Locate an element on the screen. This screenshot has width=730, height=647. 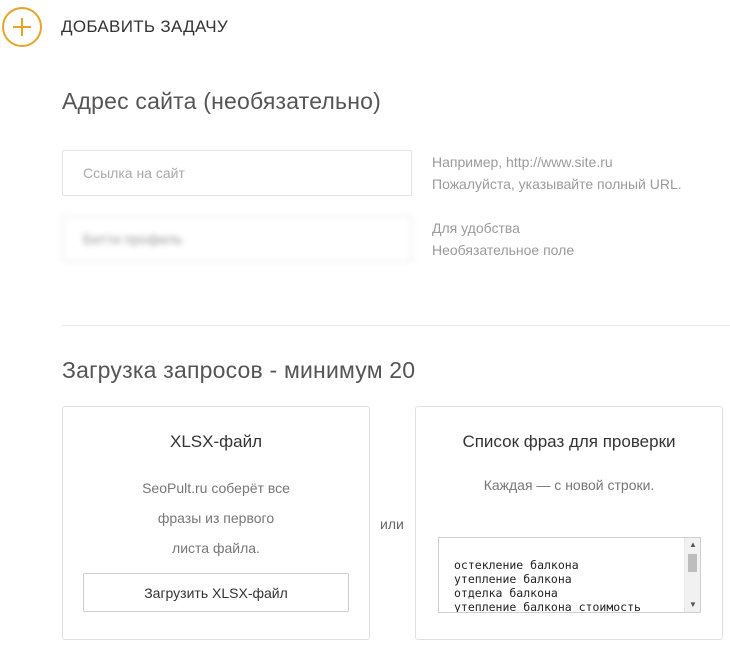
or-separator: или is located at coordinates (392, 524).